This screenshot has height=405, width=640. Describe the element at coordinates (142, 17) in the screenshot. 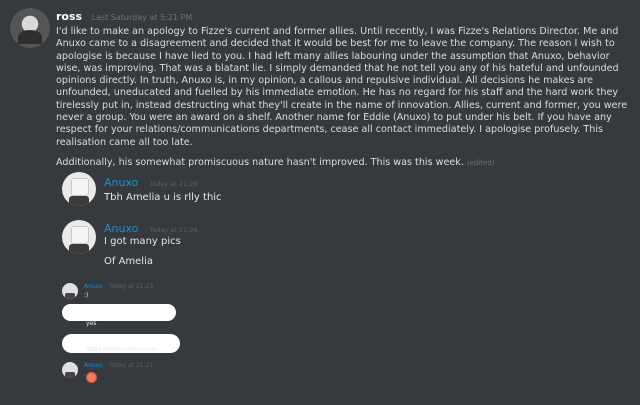

I see `timestamp: Last Saturday at 5:21 PM` at that location.